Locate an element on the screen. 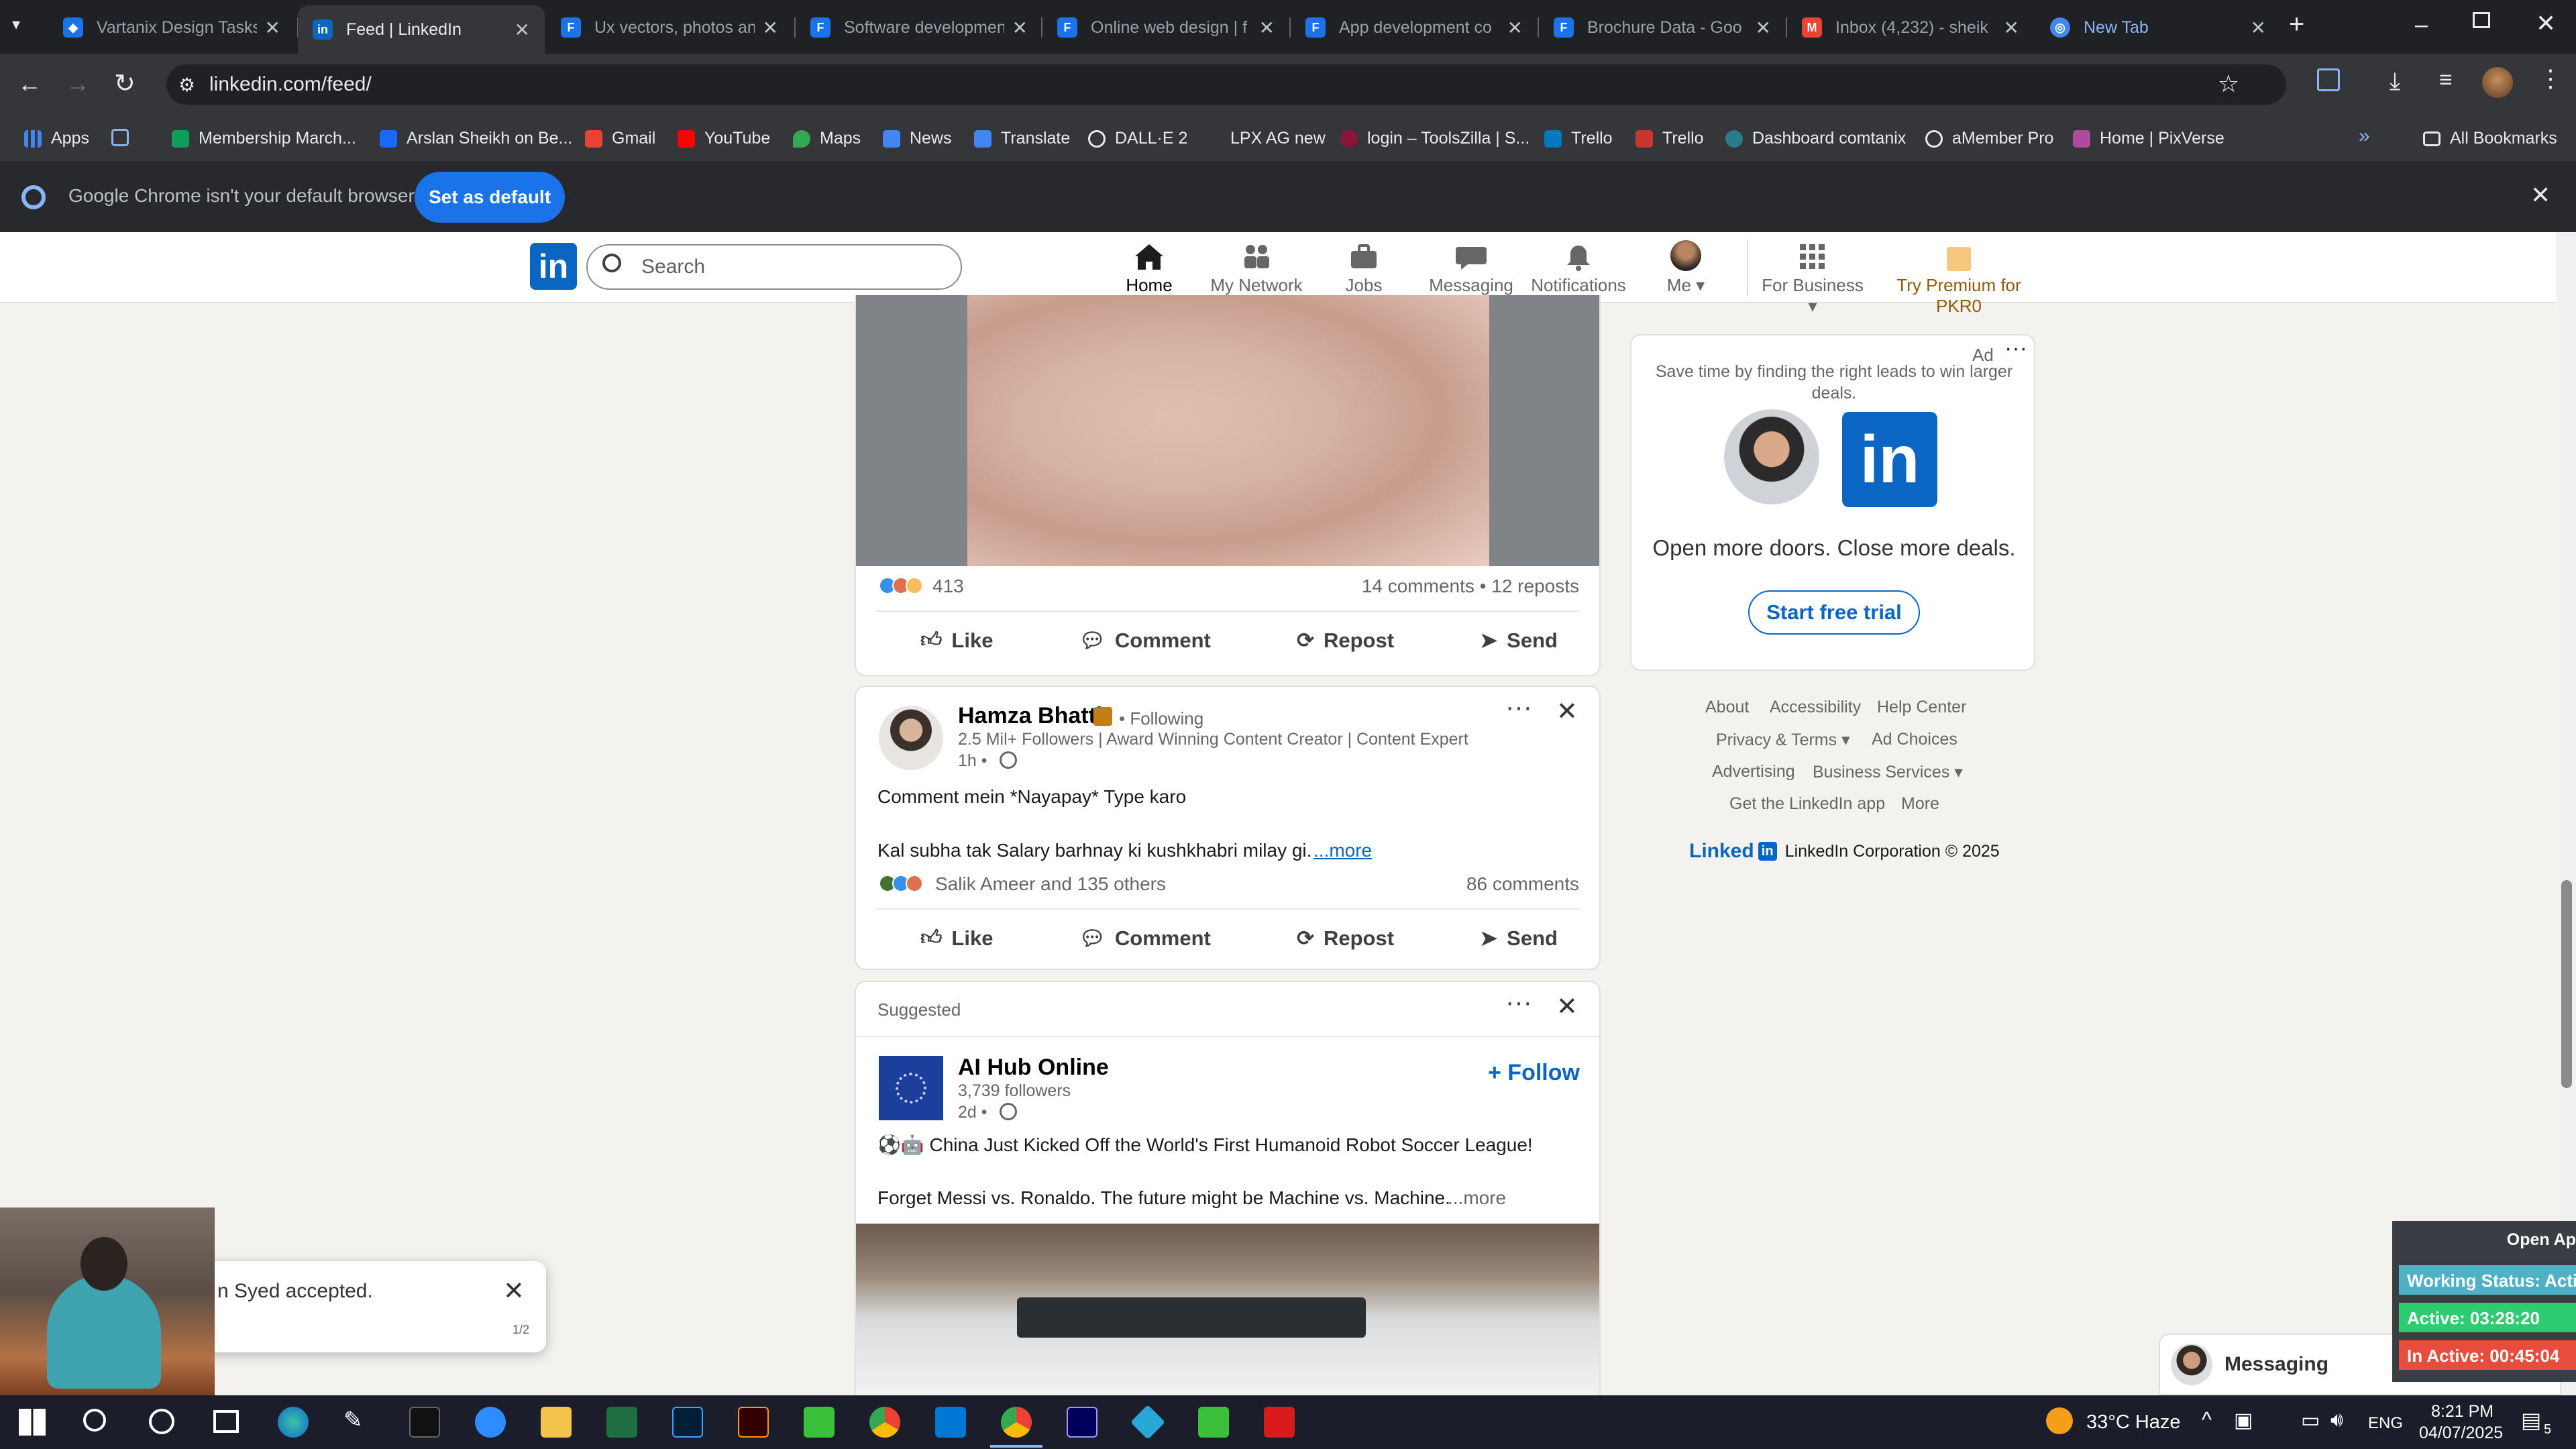 This screenshot has height=1449, width=2576. footer-help-center: Help Center is located at coordinates (1921, 707).